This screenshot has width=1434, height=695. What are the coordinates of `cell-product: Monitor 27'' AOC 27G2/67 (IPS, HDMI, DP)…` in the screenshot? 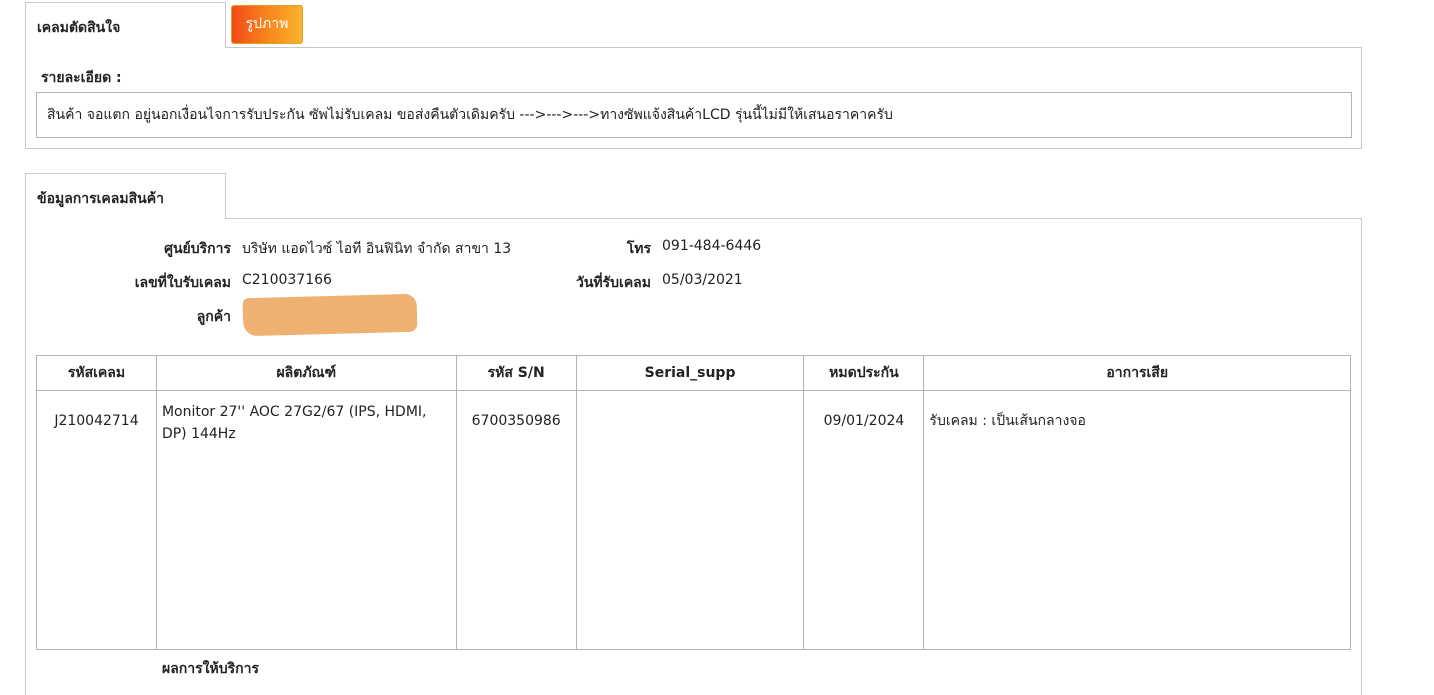 It's located at (306, 520).